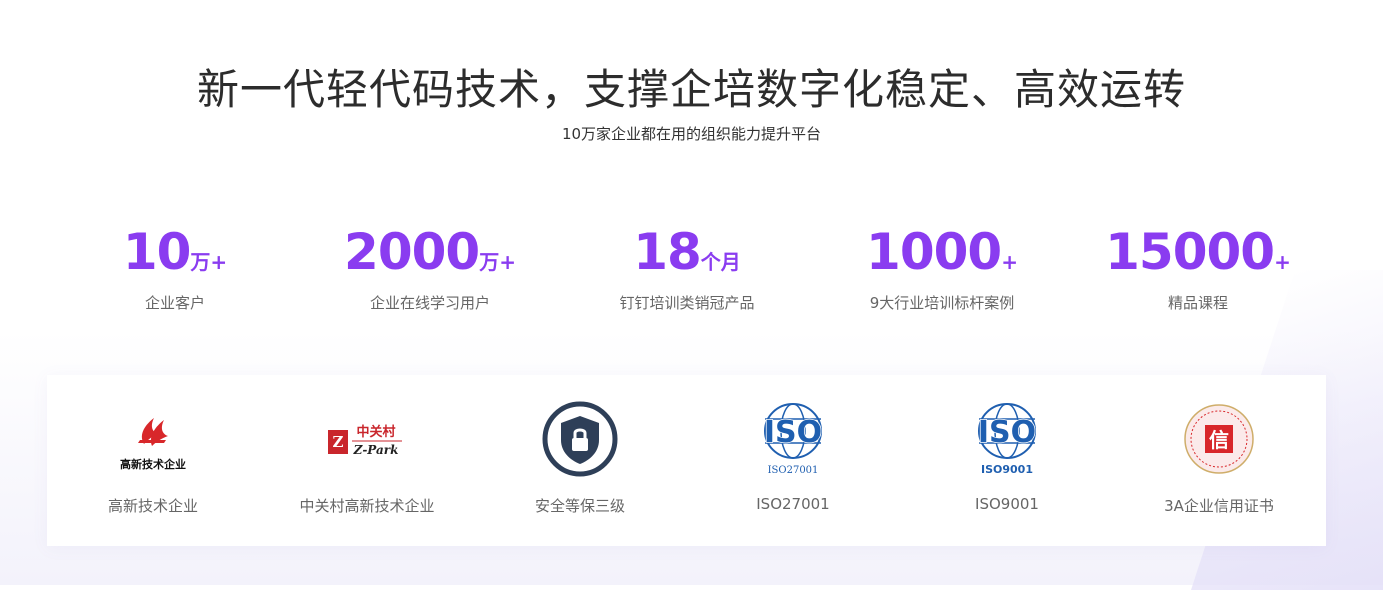  Describe the element at coordinates (720, 262) in the screenshot. I see `stat-unit: 个月` at that location.